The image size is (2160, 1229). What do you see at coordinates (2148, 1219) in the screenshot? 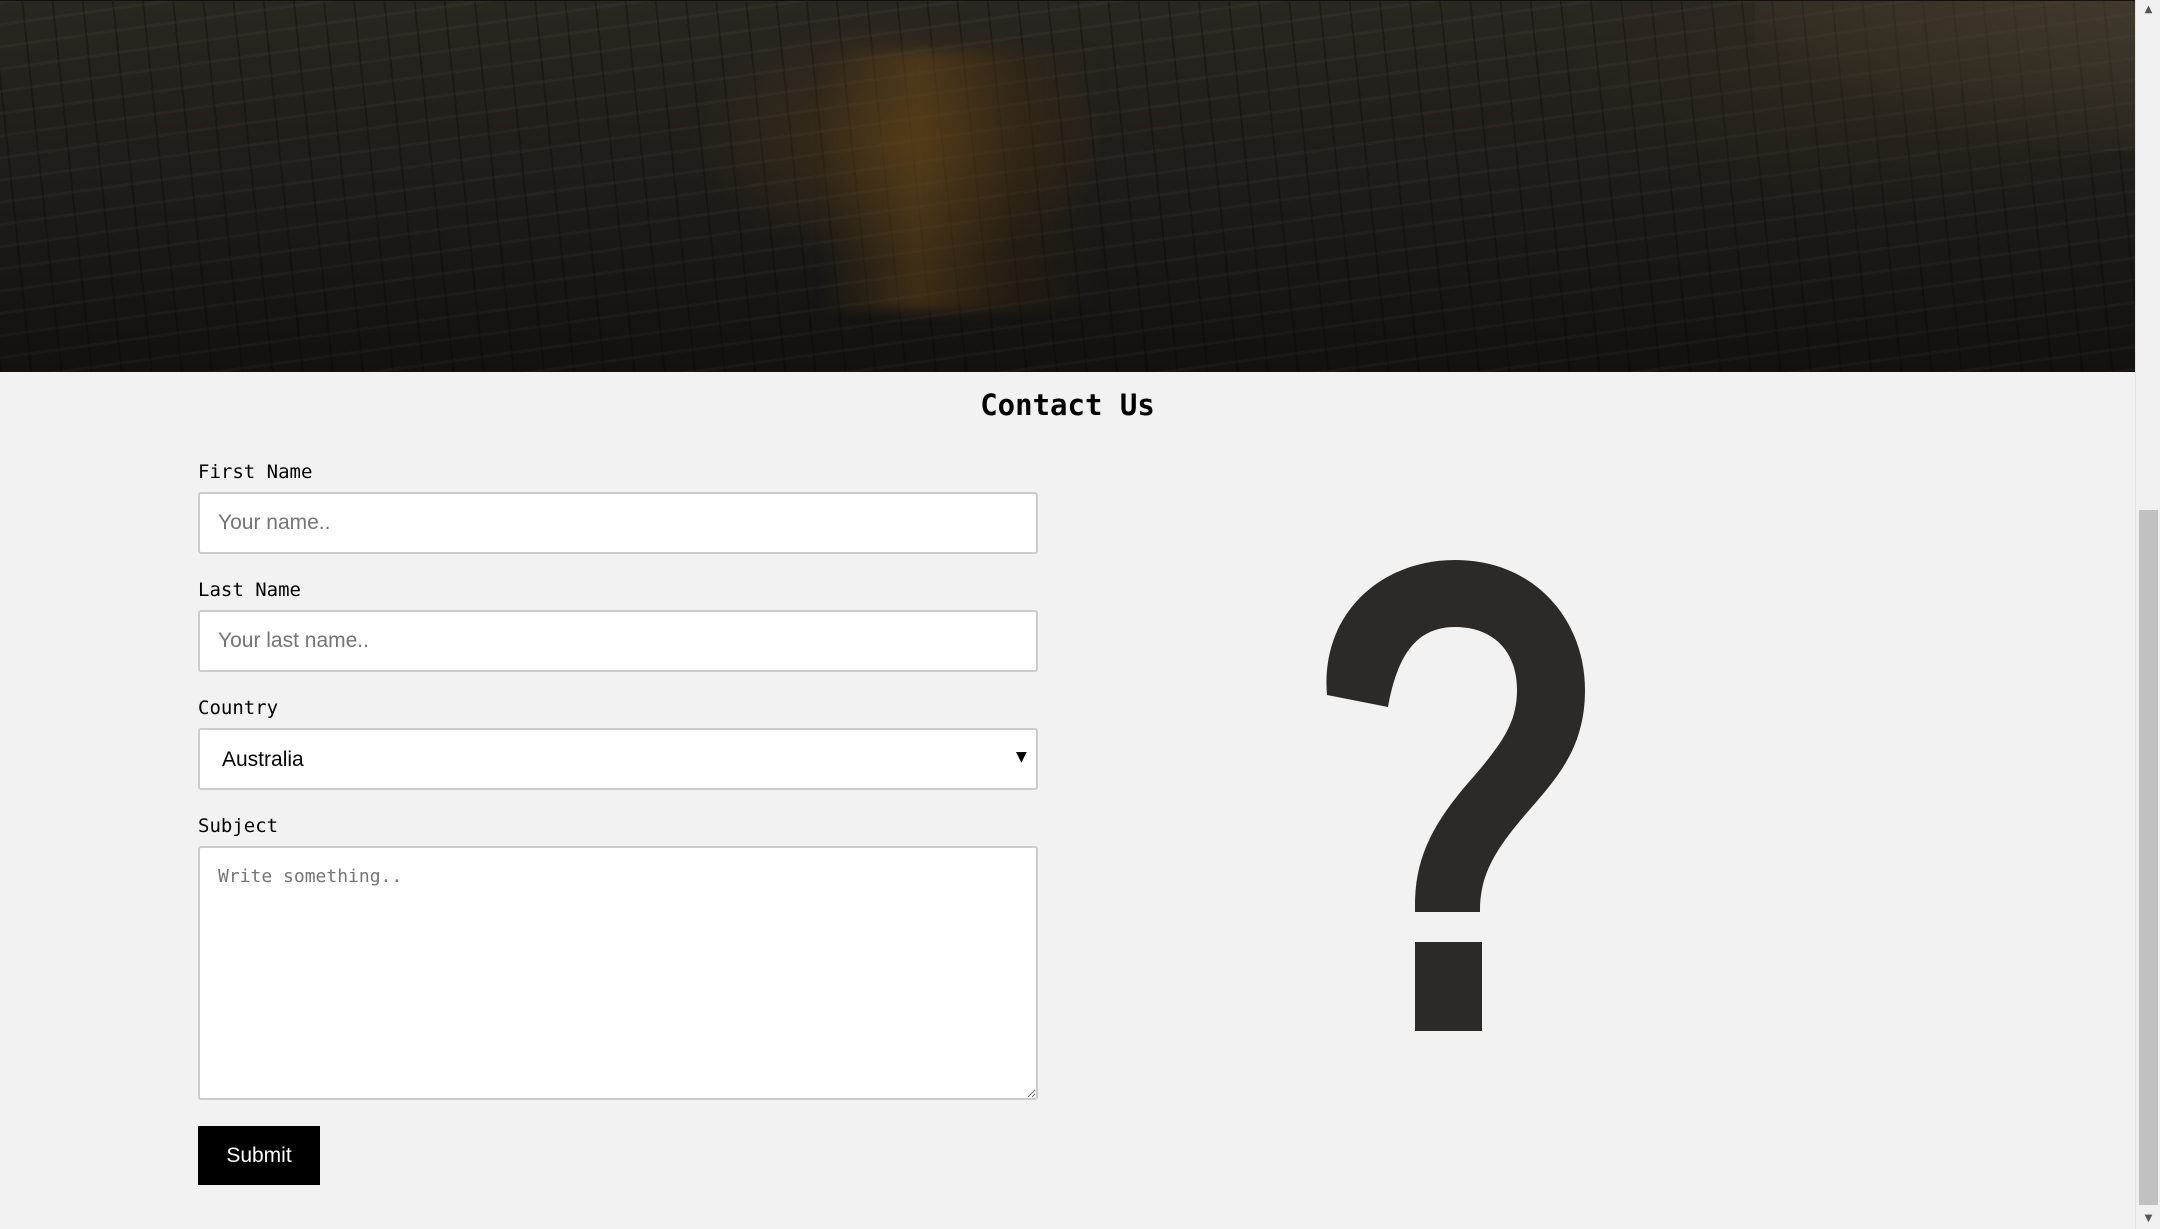
I see `arrow-down-icon: ▼` at bounding box center [2148, 1219].